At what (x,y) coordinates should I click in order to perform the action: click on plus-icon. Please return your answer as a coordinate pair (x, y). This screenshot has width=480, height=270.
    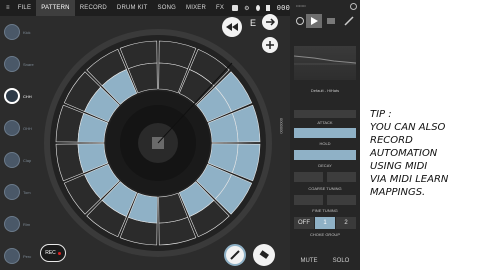
    Looking at the image, I should click on (270, 45).